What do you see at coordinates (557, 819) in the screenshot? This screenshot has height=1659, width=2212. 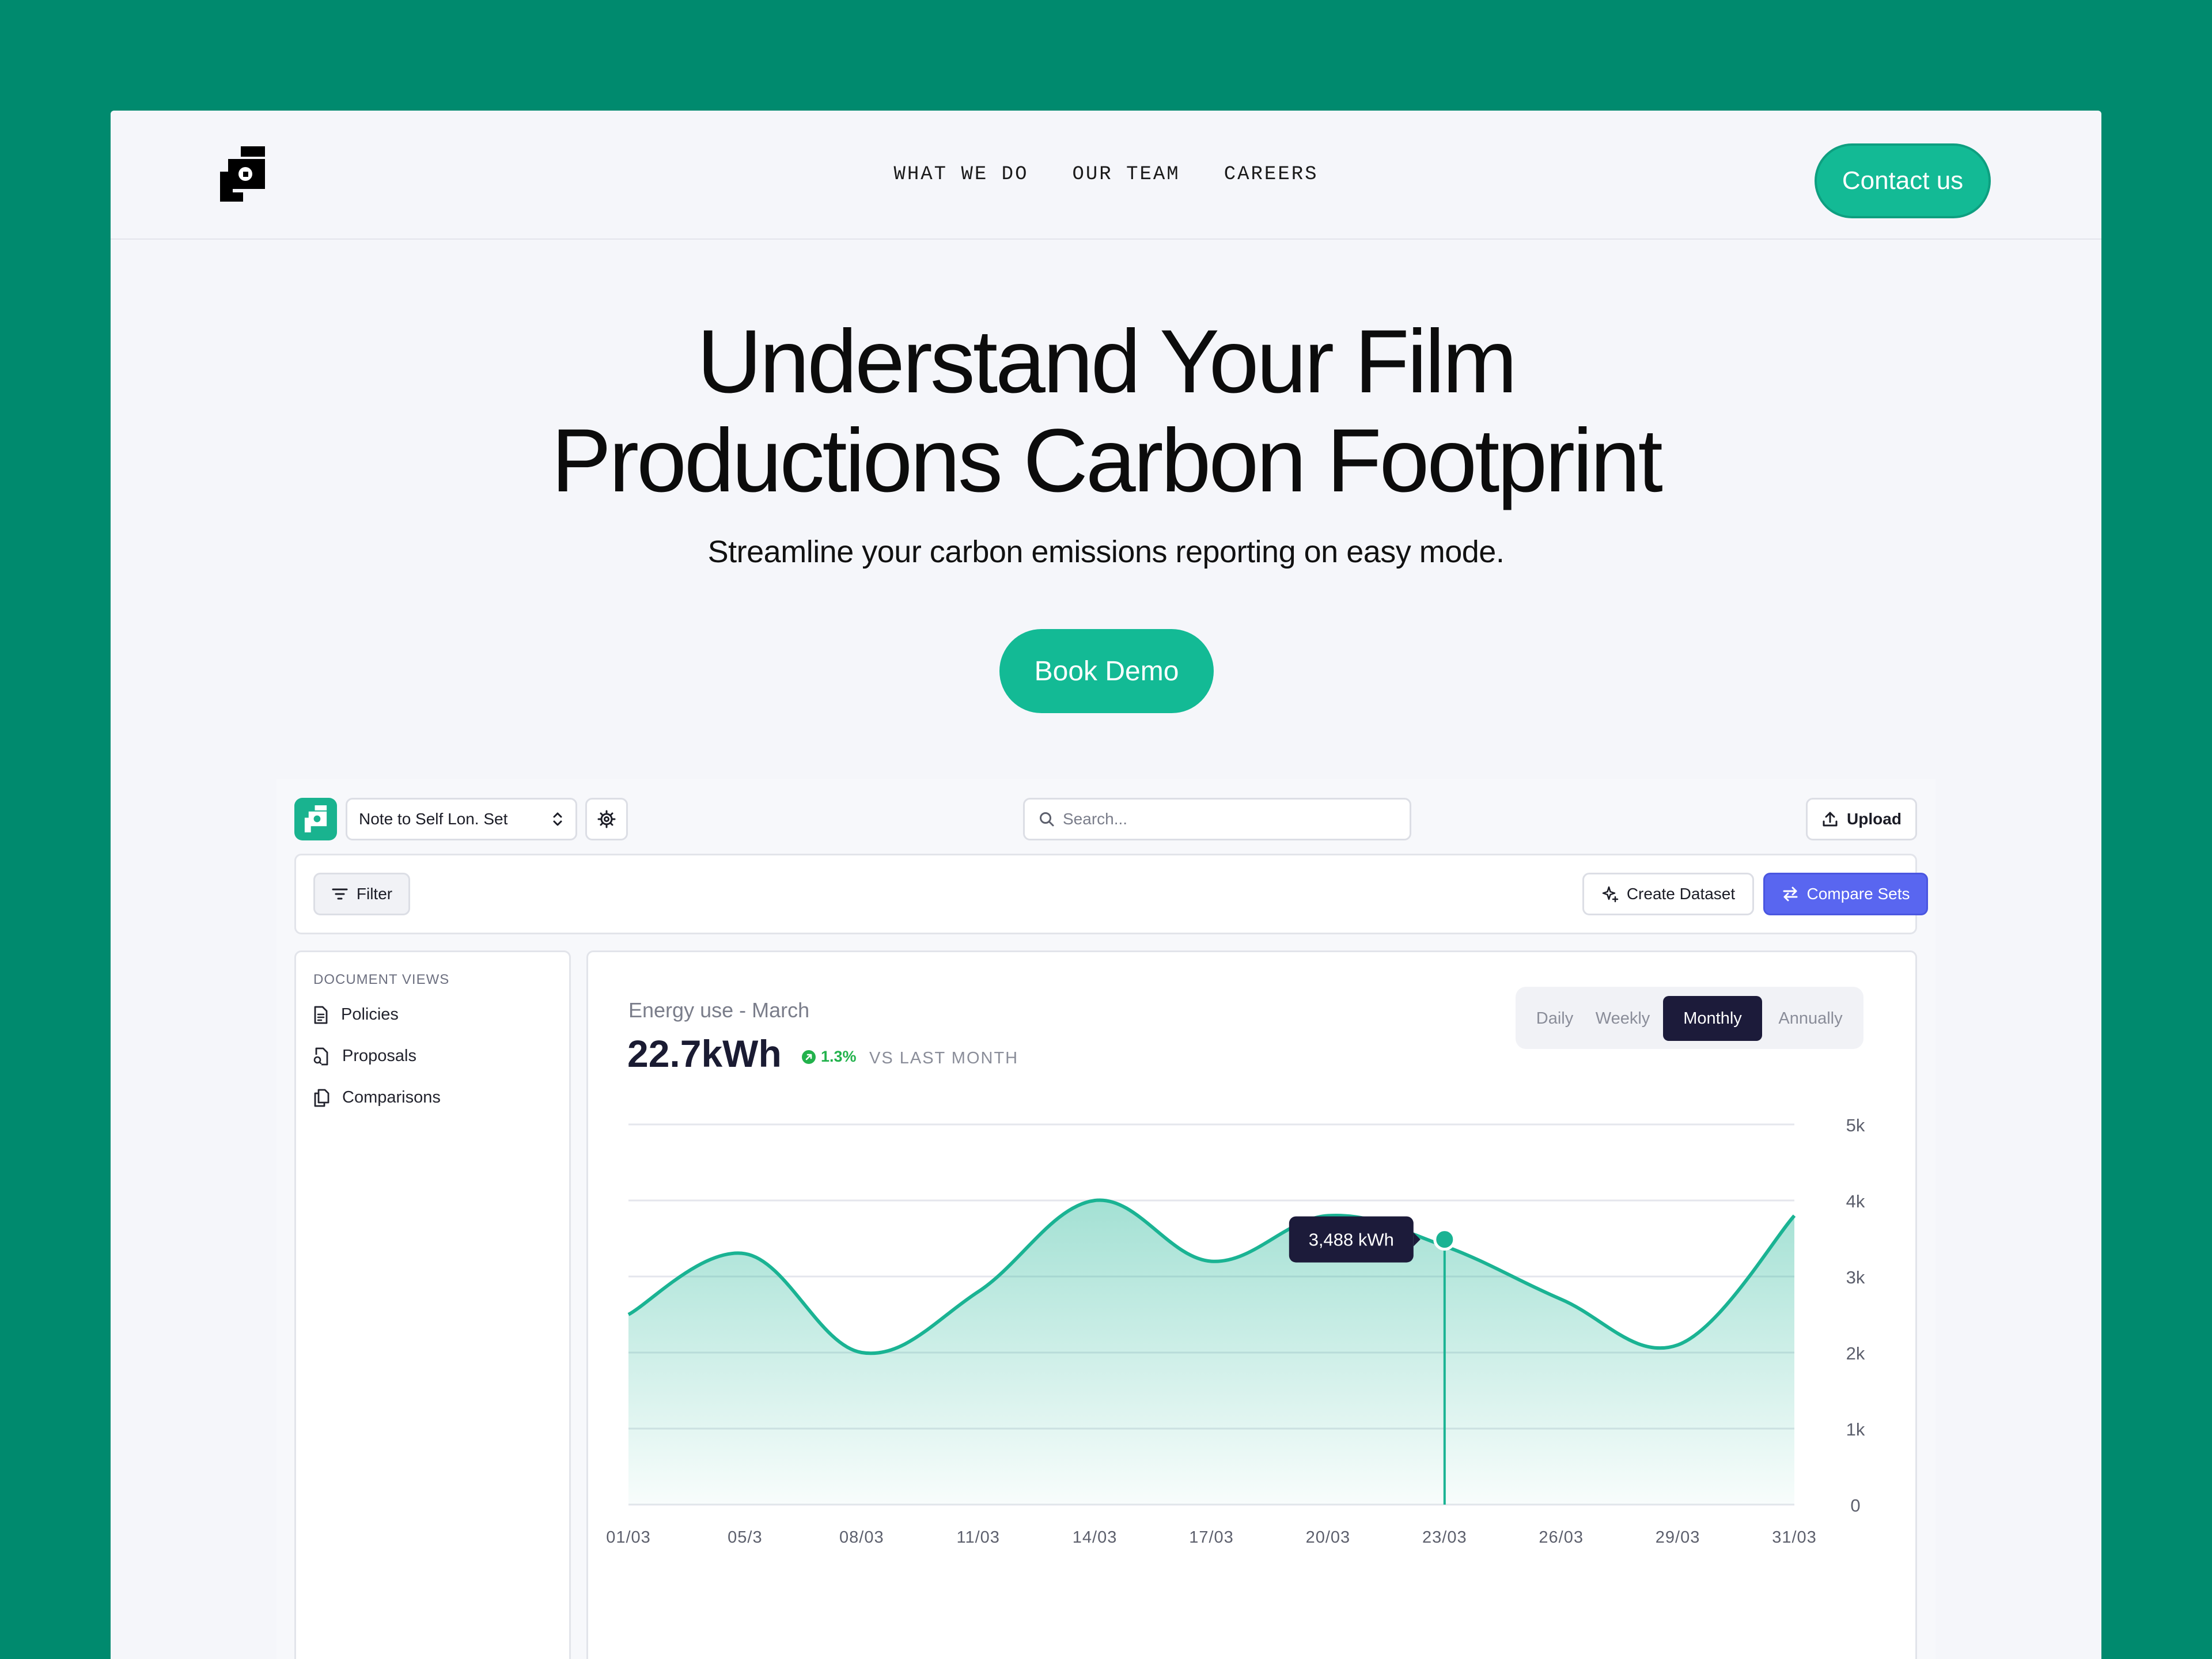 I see `chevron-up-down-icon` at bounding box center [557, 819].